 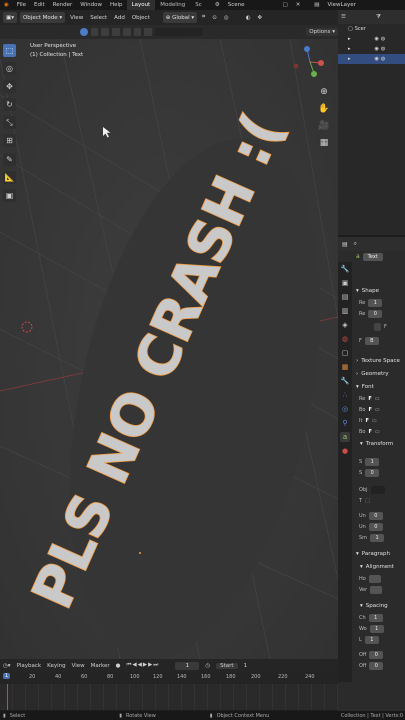 What do you see at coordinates (322, 32) in the screenshot?
I see `options-dropdown: Options ▾` at bounding box center [322, 32].